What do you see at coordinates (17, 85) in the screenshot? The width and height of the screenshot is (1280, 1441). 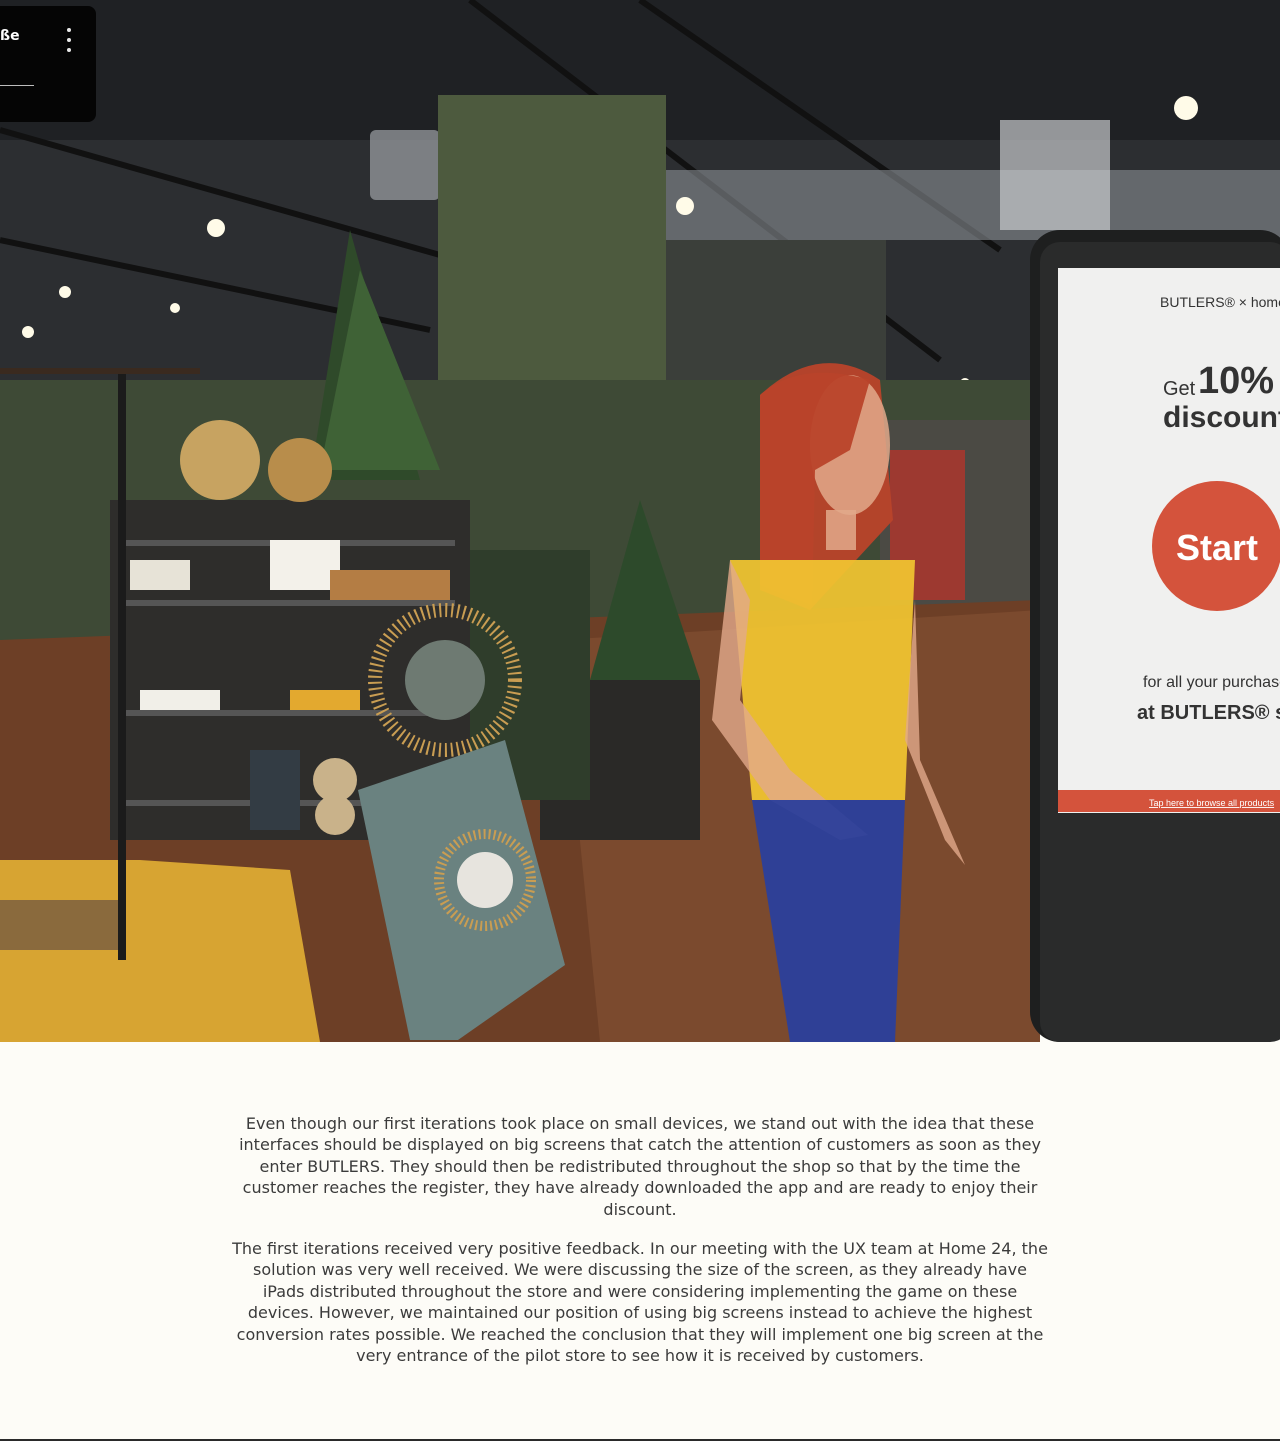 I see `video-progress-line` at bounding box center [17, 85].